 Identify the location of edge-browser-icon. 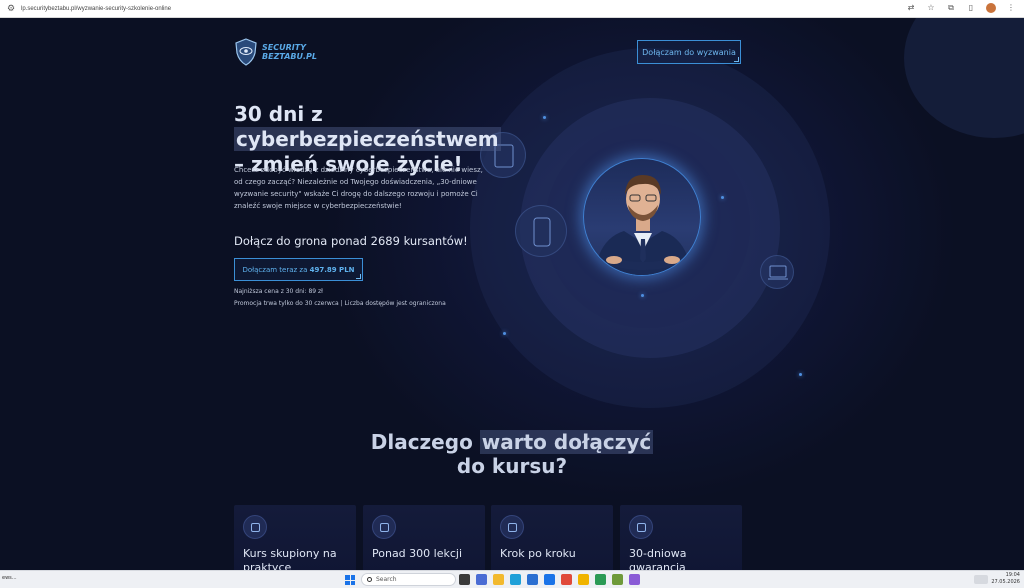
(515, 579).